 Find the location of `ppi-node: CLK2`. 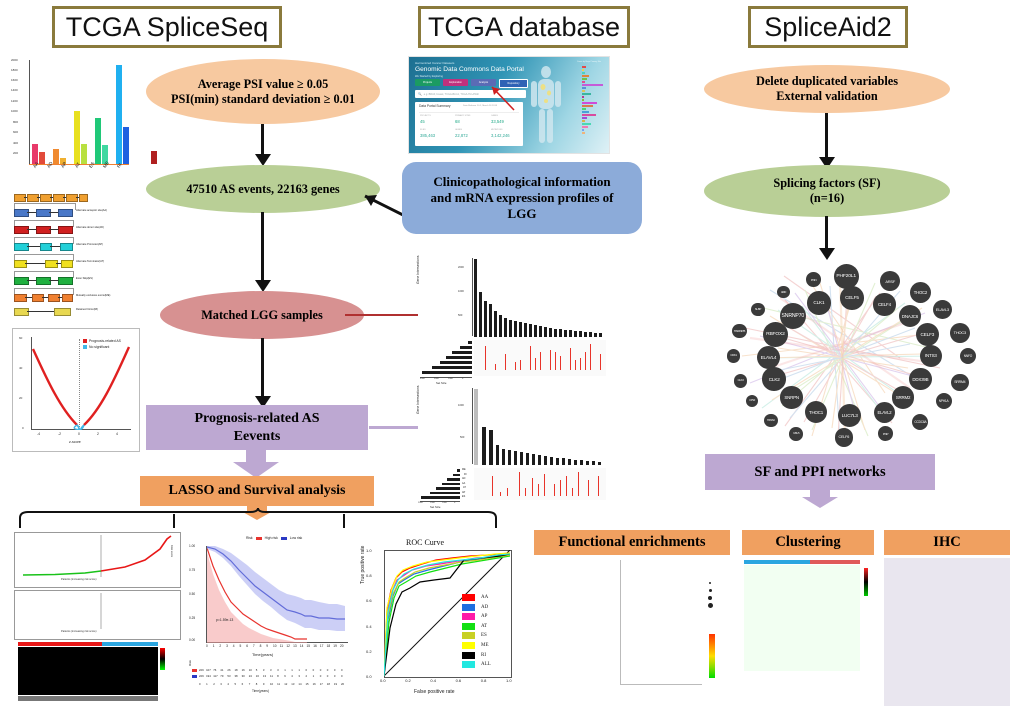

ppi-node: CLK2 is located at coordinates (774, 379).